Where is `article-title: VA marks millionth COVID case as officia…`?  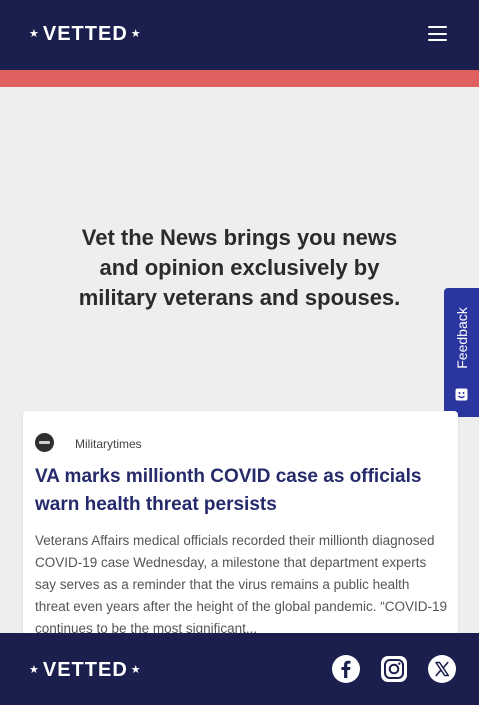
article-title: VA marks millionth COVID case as officia… is located at coordinates (235, 491).